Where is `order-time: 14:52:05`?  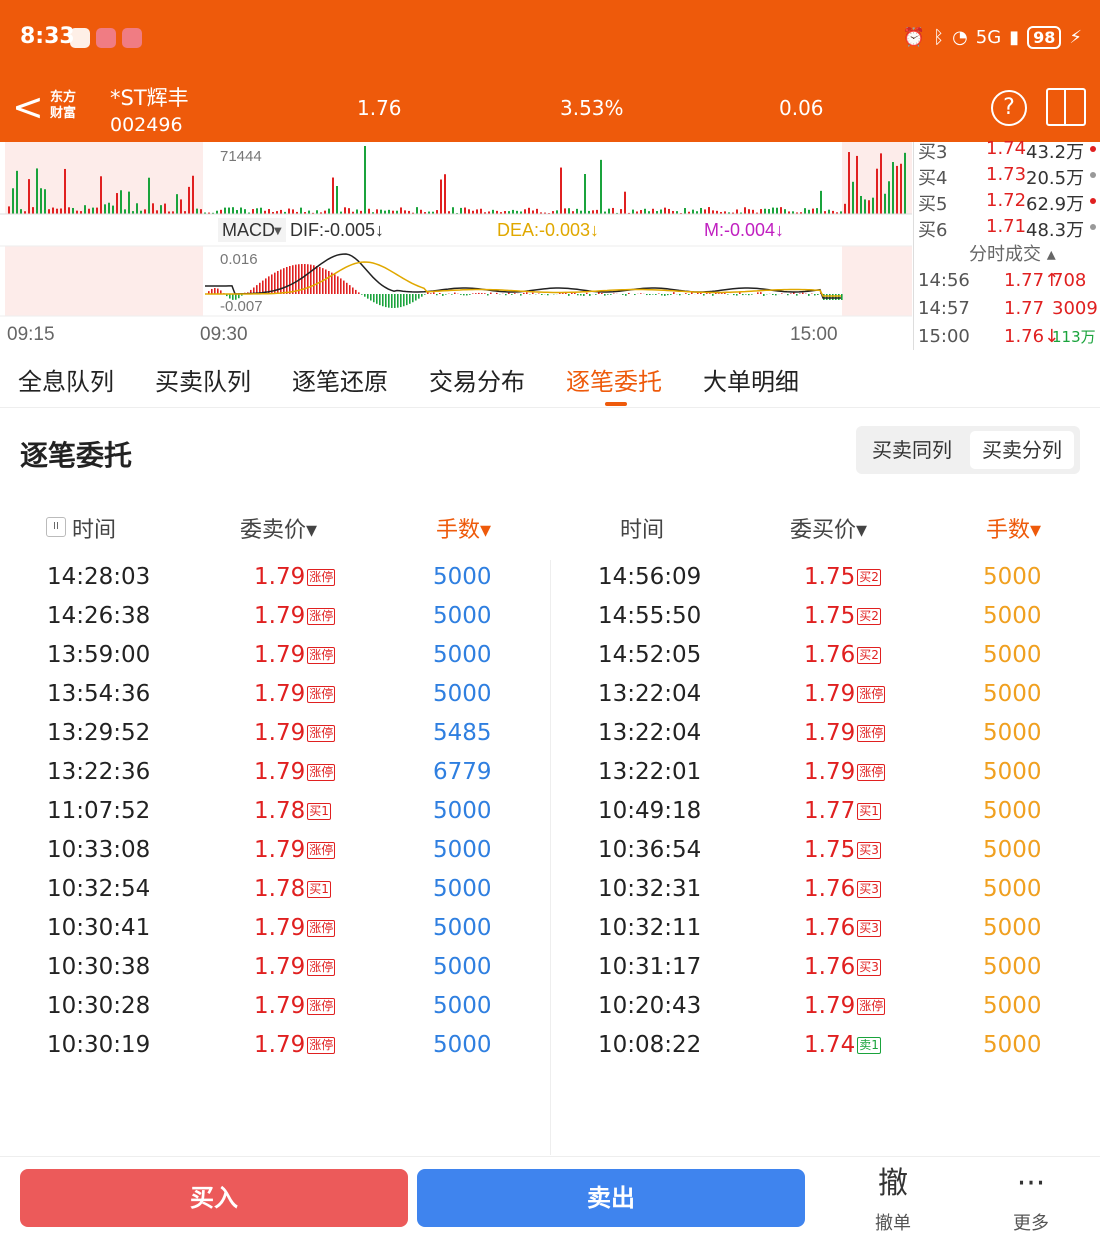 order-time: 14:52:05 is located at coordinates (650, 655).